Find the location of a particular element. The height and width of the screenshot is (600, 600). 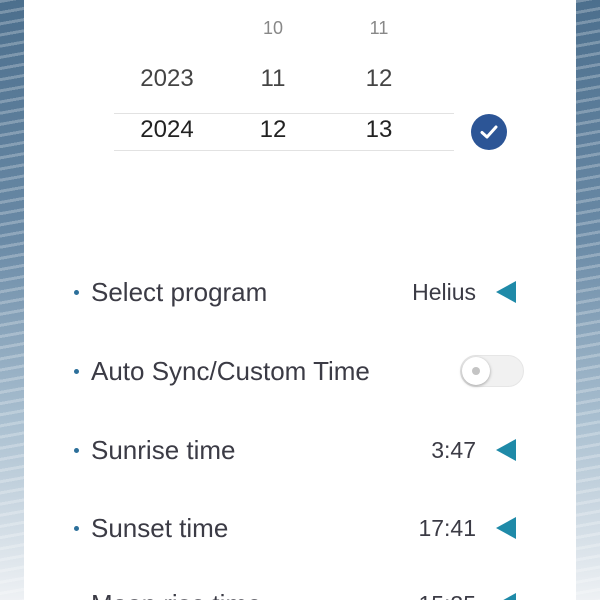

row-sunset-time: Sunset time 17:41 is located at coordinates (300, 528).